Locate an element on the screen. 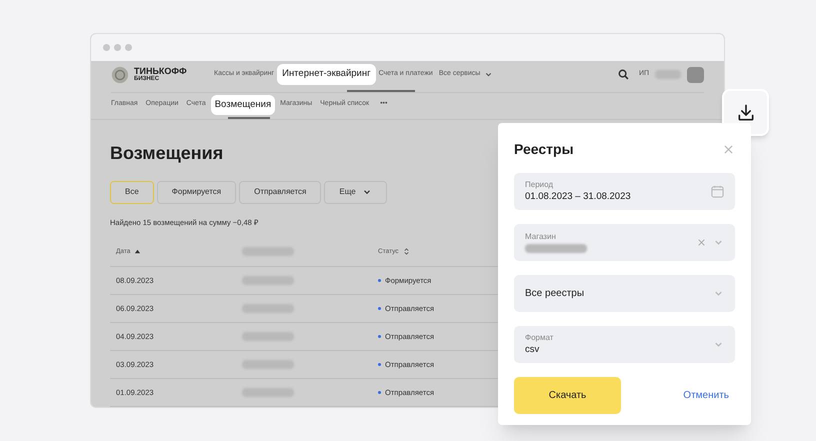 Image resolution: width=816 pixels, height=441 pixels. emblem-icon is located at coordinates (120, 75).